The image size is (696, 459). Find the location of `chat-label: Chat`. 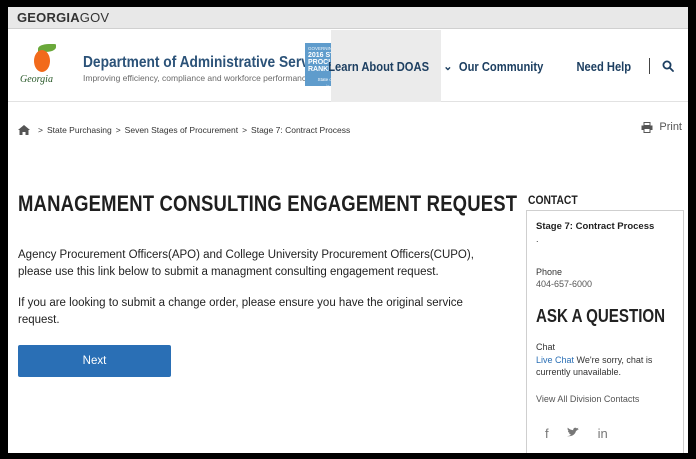

chat-label: Chat is located at coordinates (546, 347).